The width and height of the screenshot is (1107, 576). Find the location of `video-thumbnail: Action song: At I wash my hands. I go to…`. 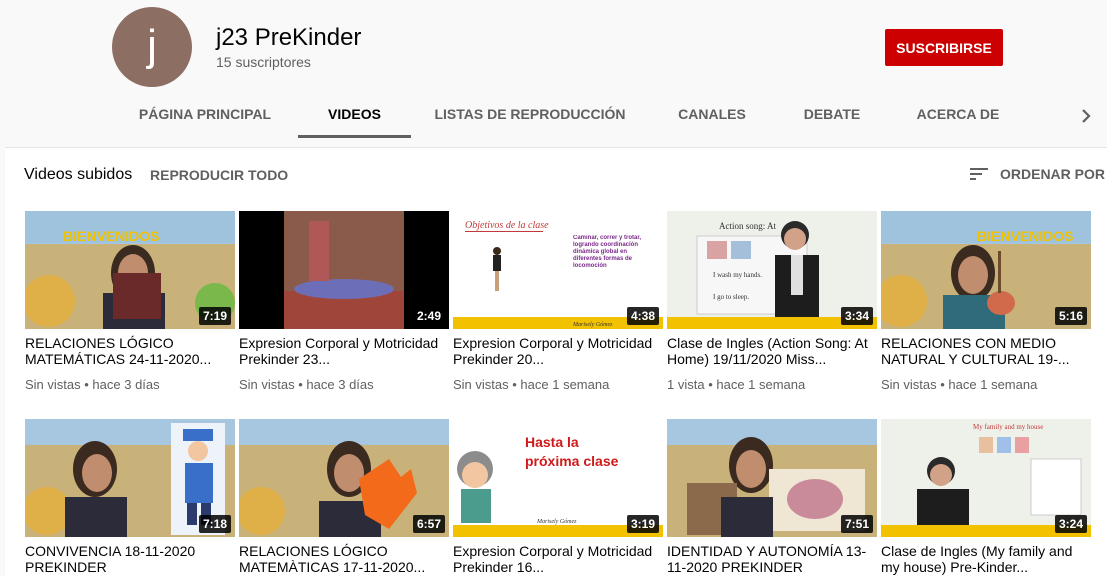

video-thumbnail: Action song: At I wash my hands. I go to… is located at coordinates (772, 270).